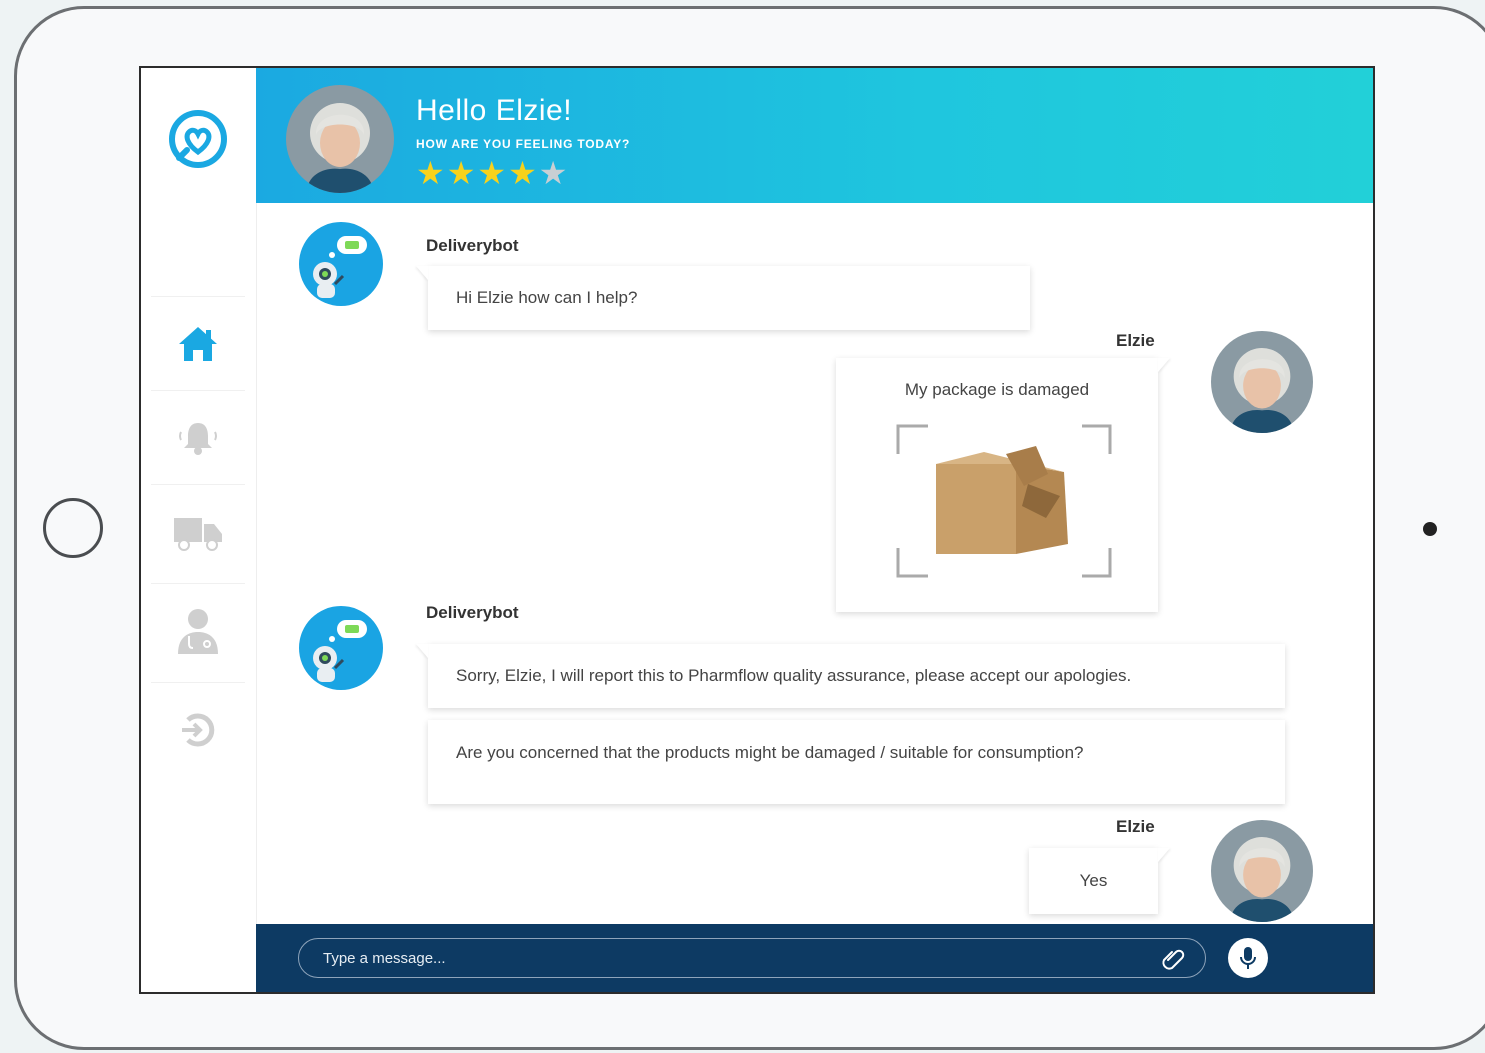  I want to click on sidebar, so click(199, 530).